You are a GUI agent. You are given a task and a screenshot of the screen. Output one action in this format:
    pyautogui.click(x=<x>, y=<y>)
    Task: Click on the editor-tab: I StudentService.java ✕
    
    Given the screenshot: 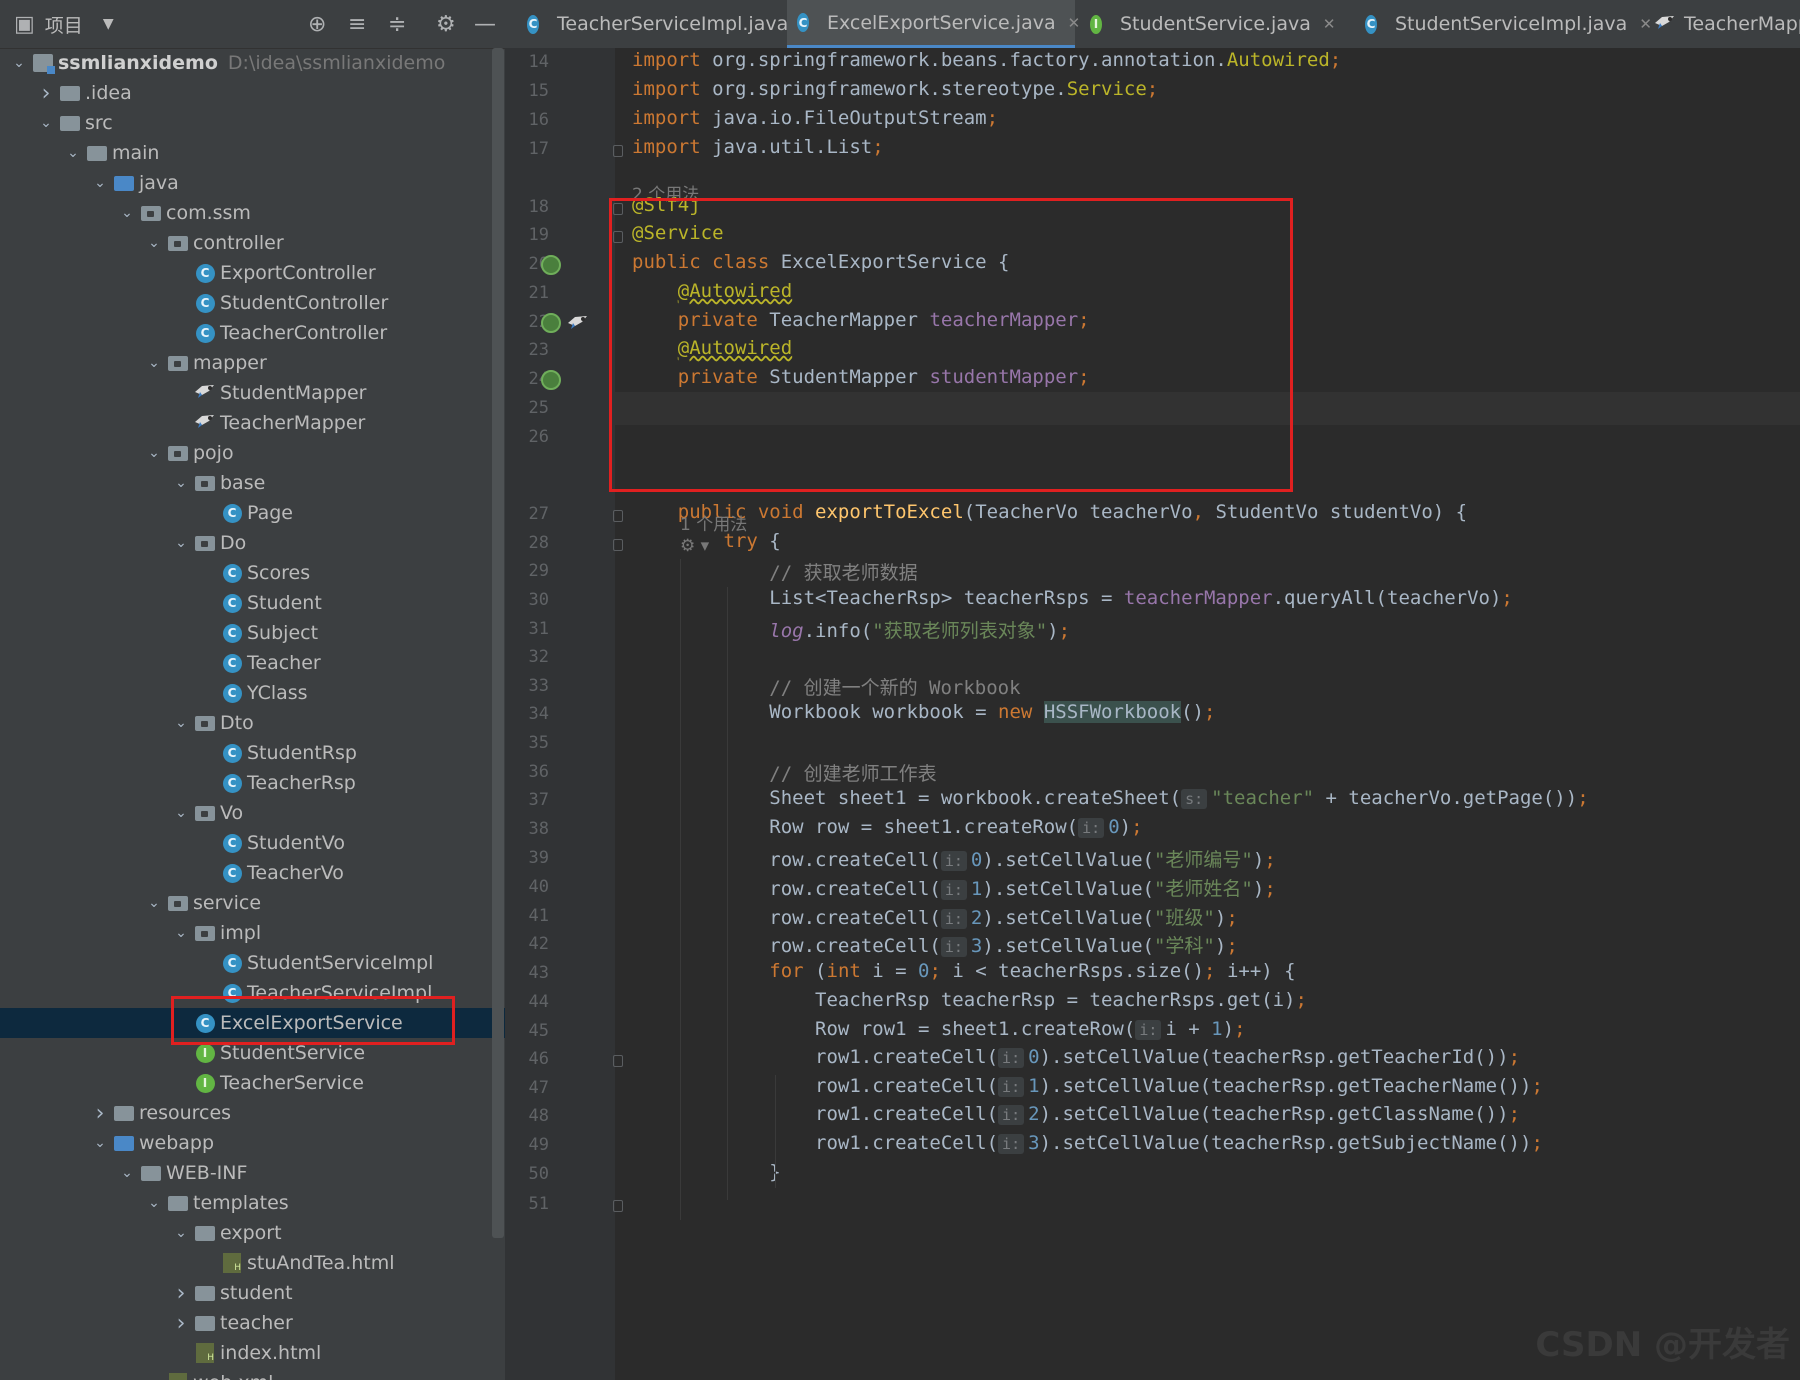 What is the action you would take?
    pyautogui.click(x=1218, y=24)
    